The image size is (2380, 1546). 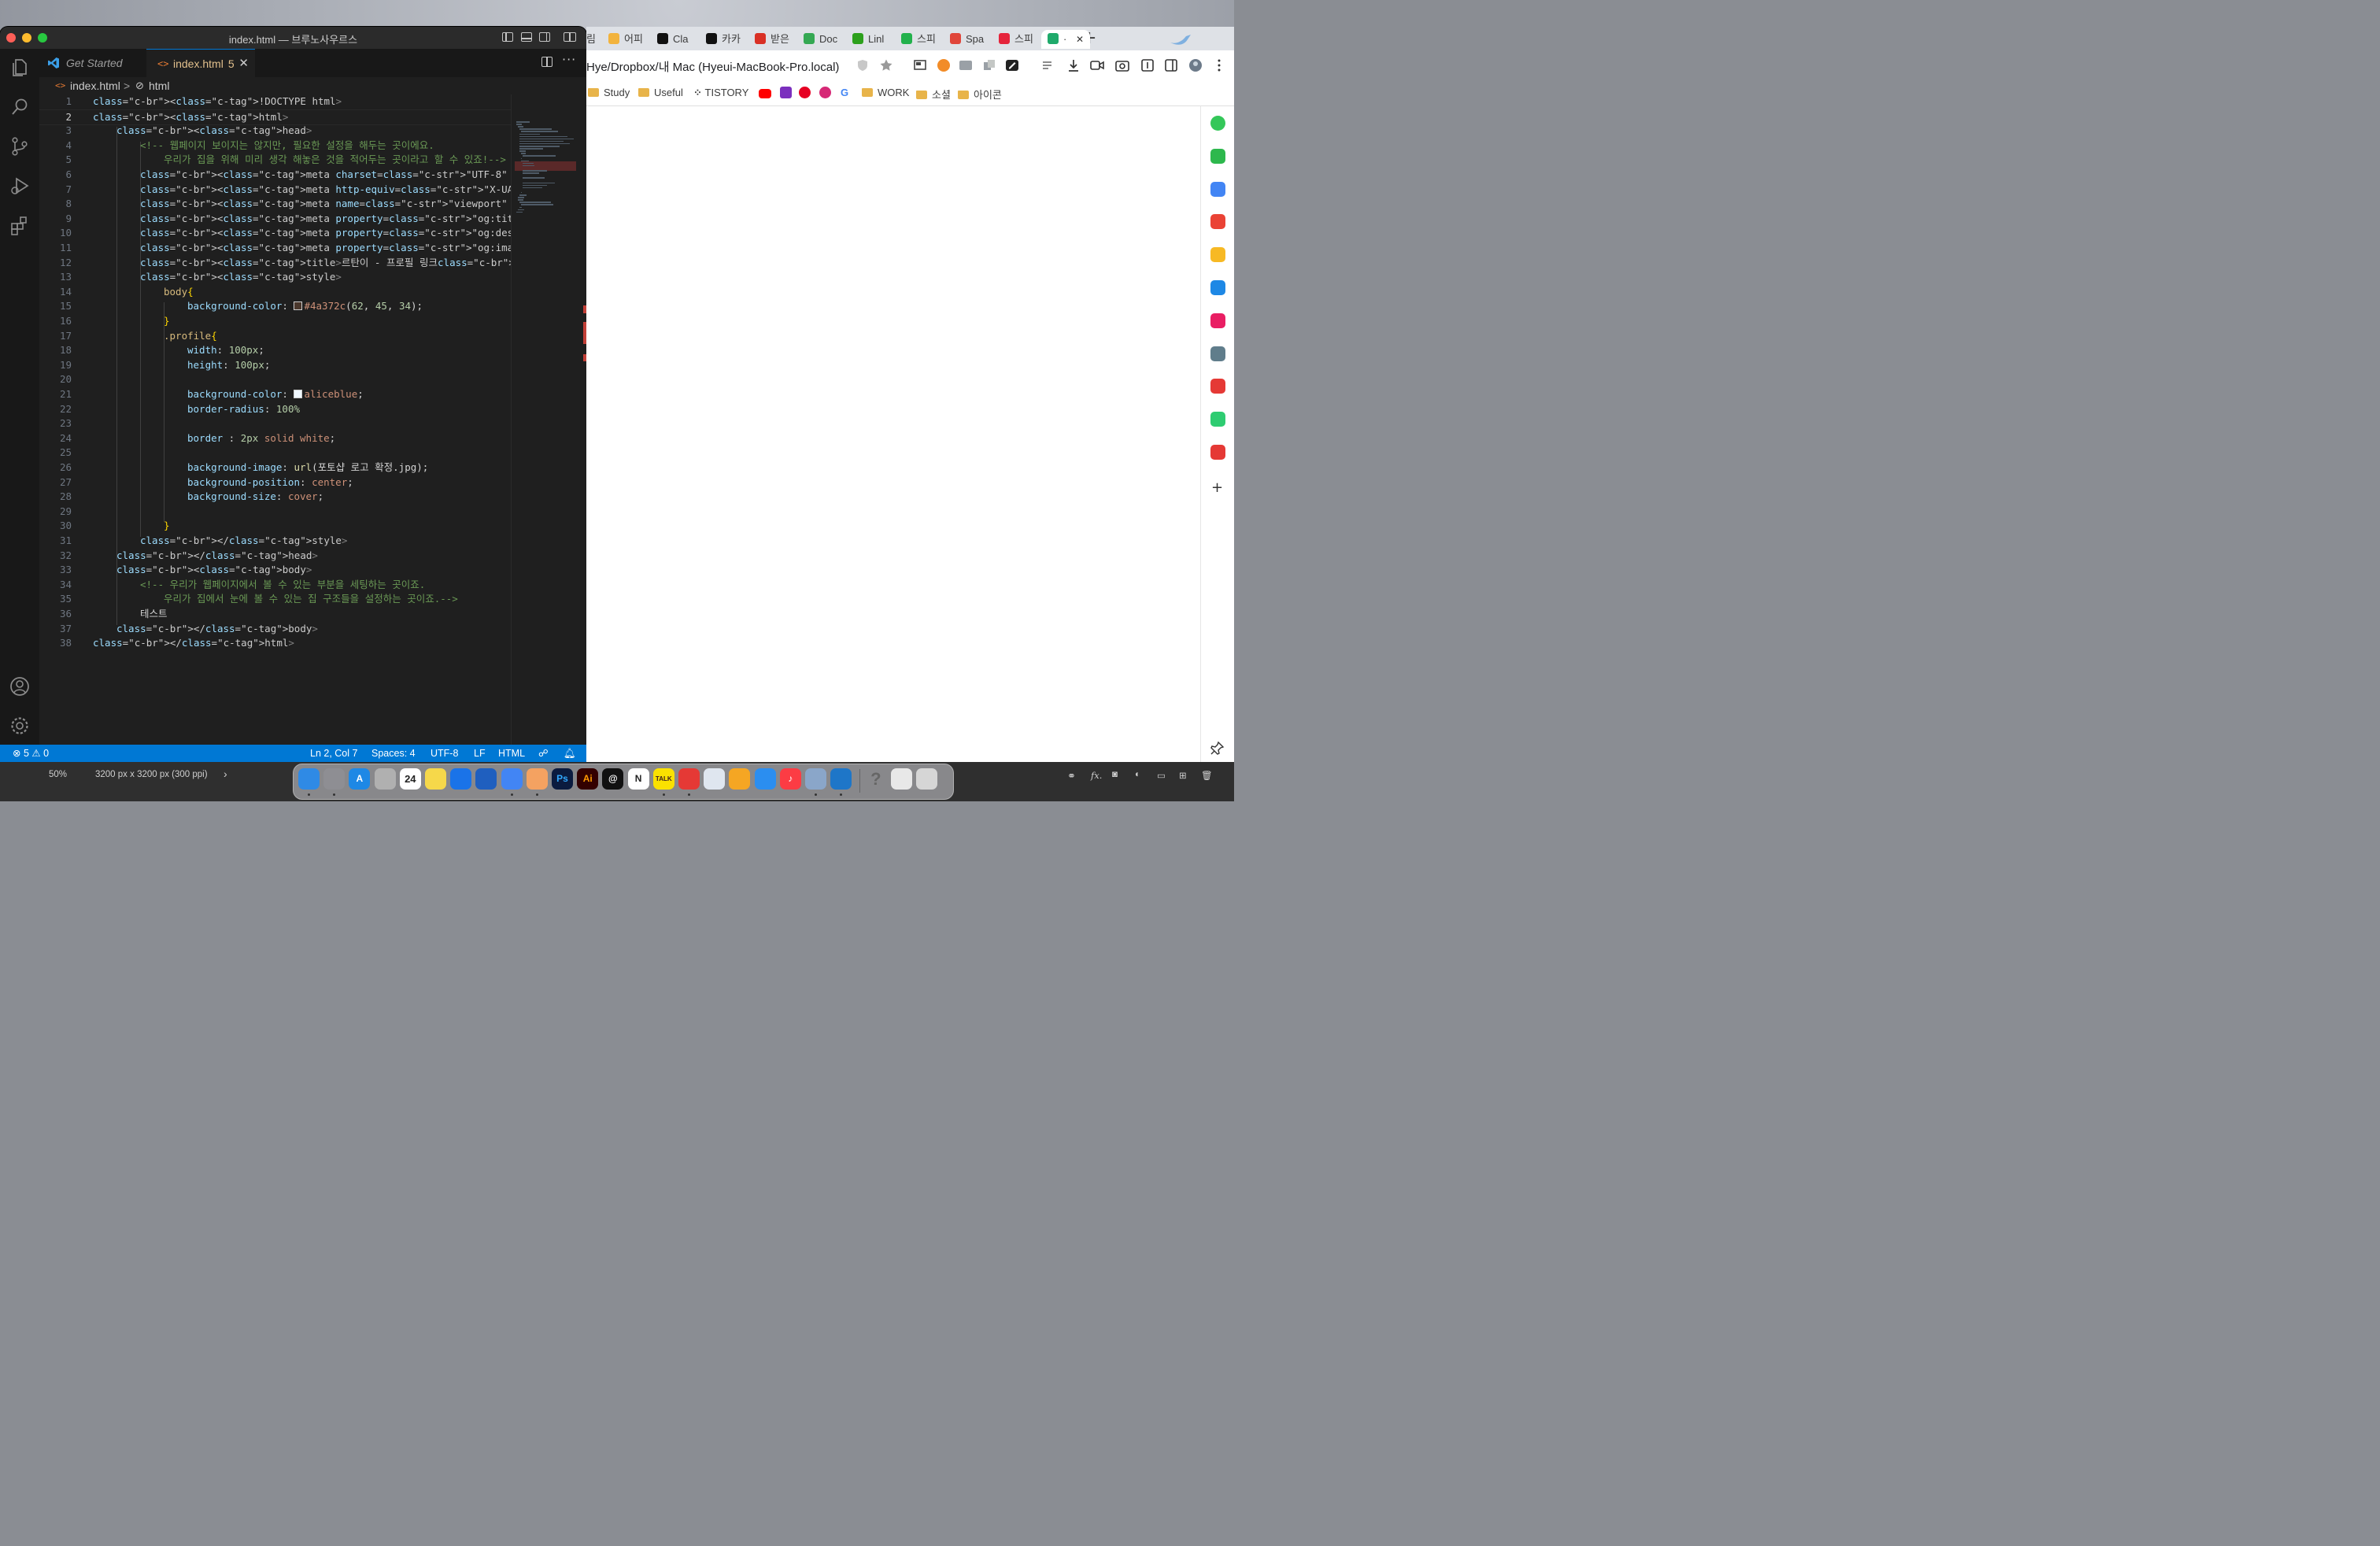 What do you see at coordinates (360, 779) in the screenshot?
I see `dock-app-store-icon: A` at bounding box center [360, 779].